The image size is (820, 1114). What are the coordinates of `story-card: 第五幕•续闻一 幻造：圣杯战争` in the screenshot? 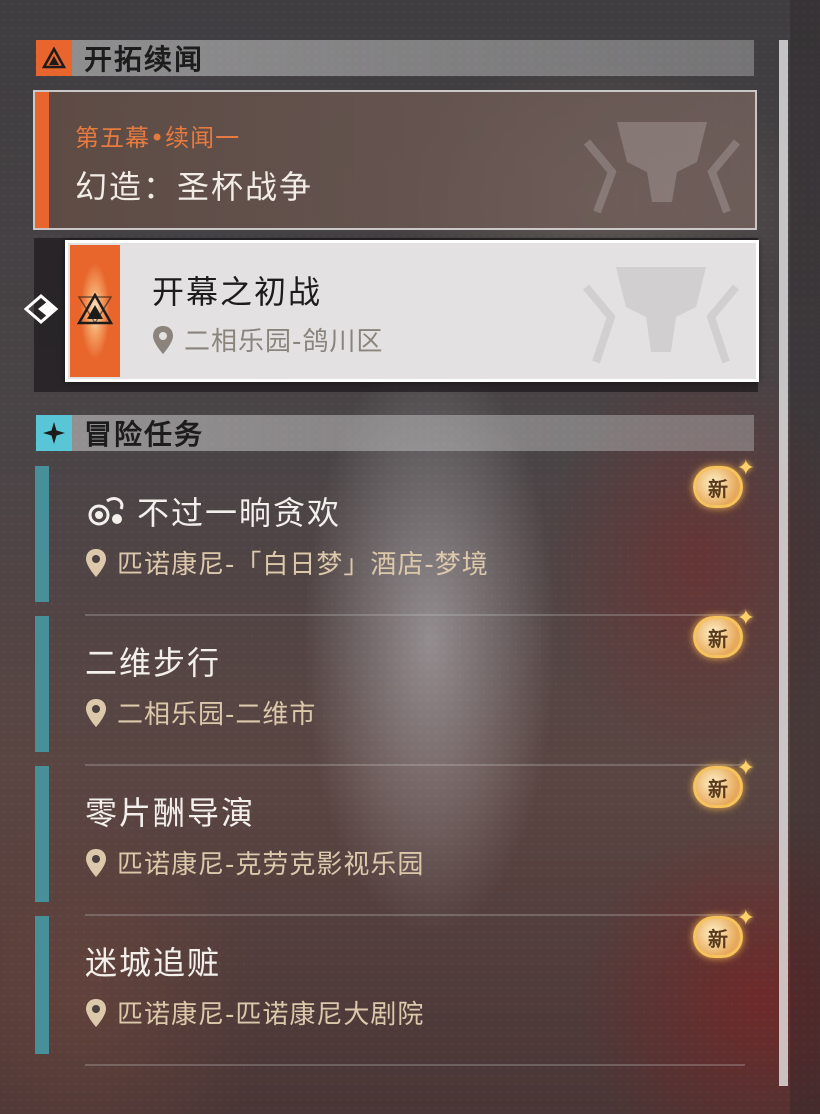 It's located at (395, 160).